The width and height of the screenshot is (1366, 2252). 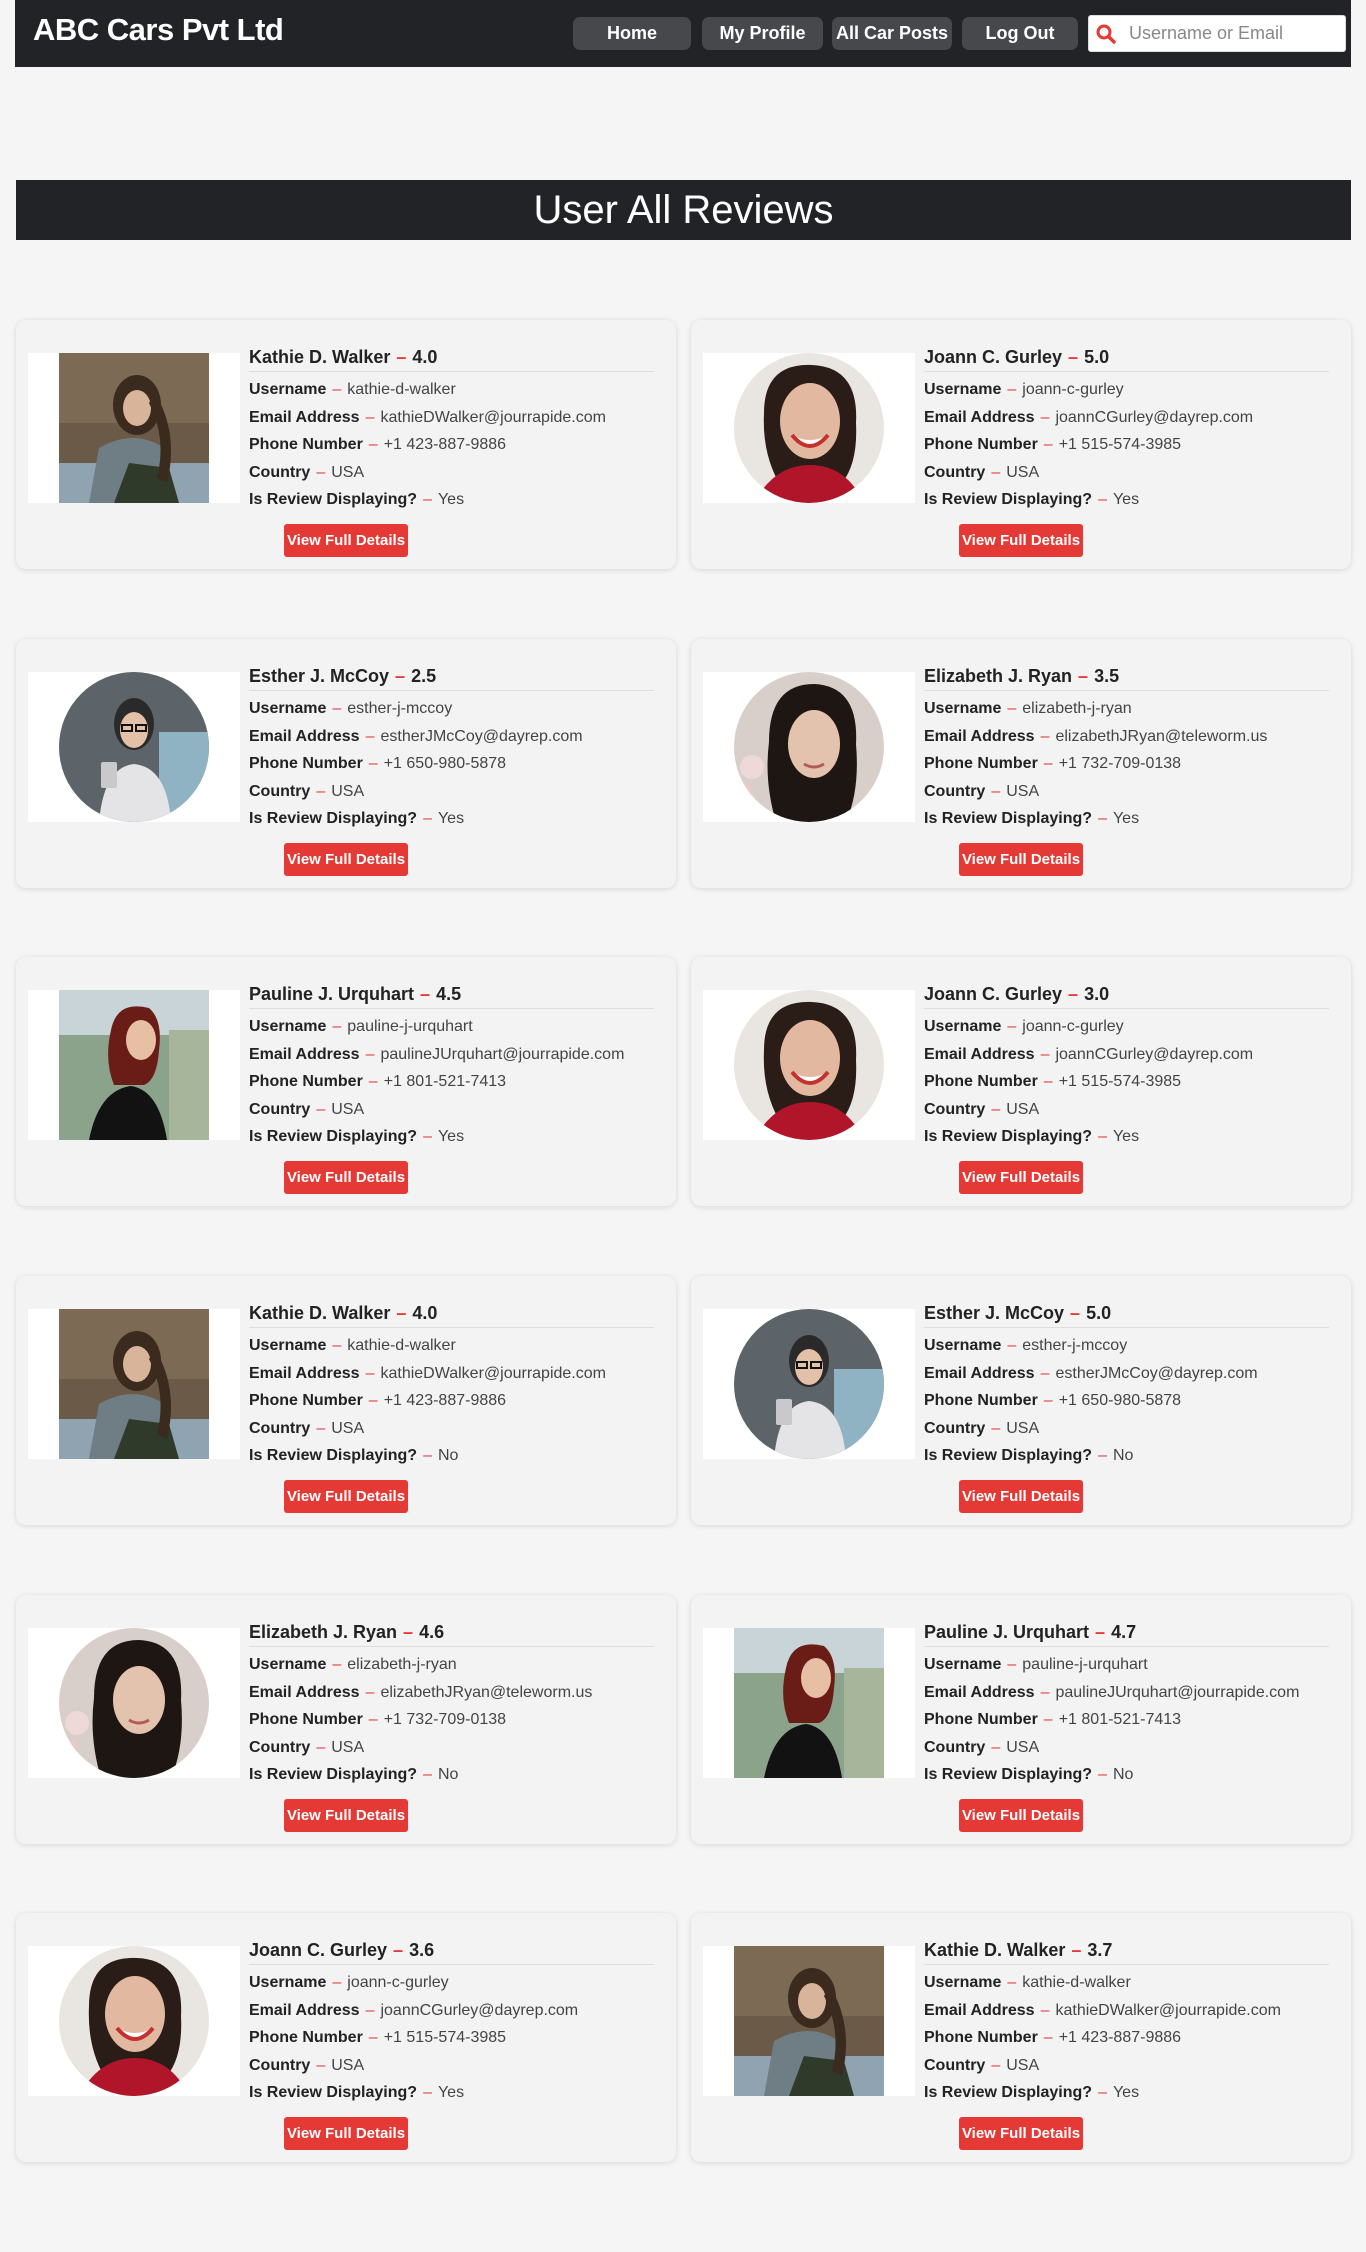 I want to click on phone-row: Phone Number – +1 423-887-9886, so click(x=1126, y=2038).